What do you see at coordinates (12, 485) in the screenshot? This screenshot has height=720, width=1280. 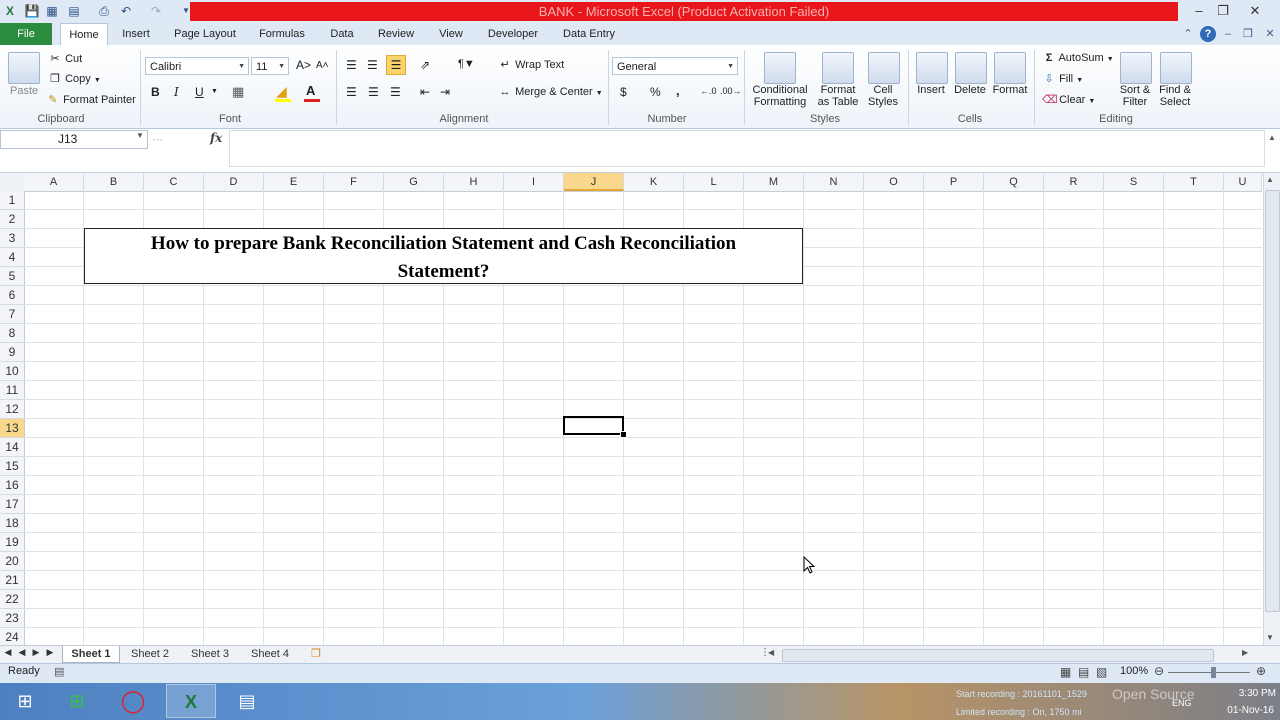 I see `row-header-16: 16` at bounding box center [12, 485].